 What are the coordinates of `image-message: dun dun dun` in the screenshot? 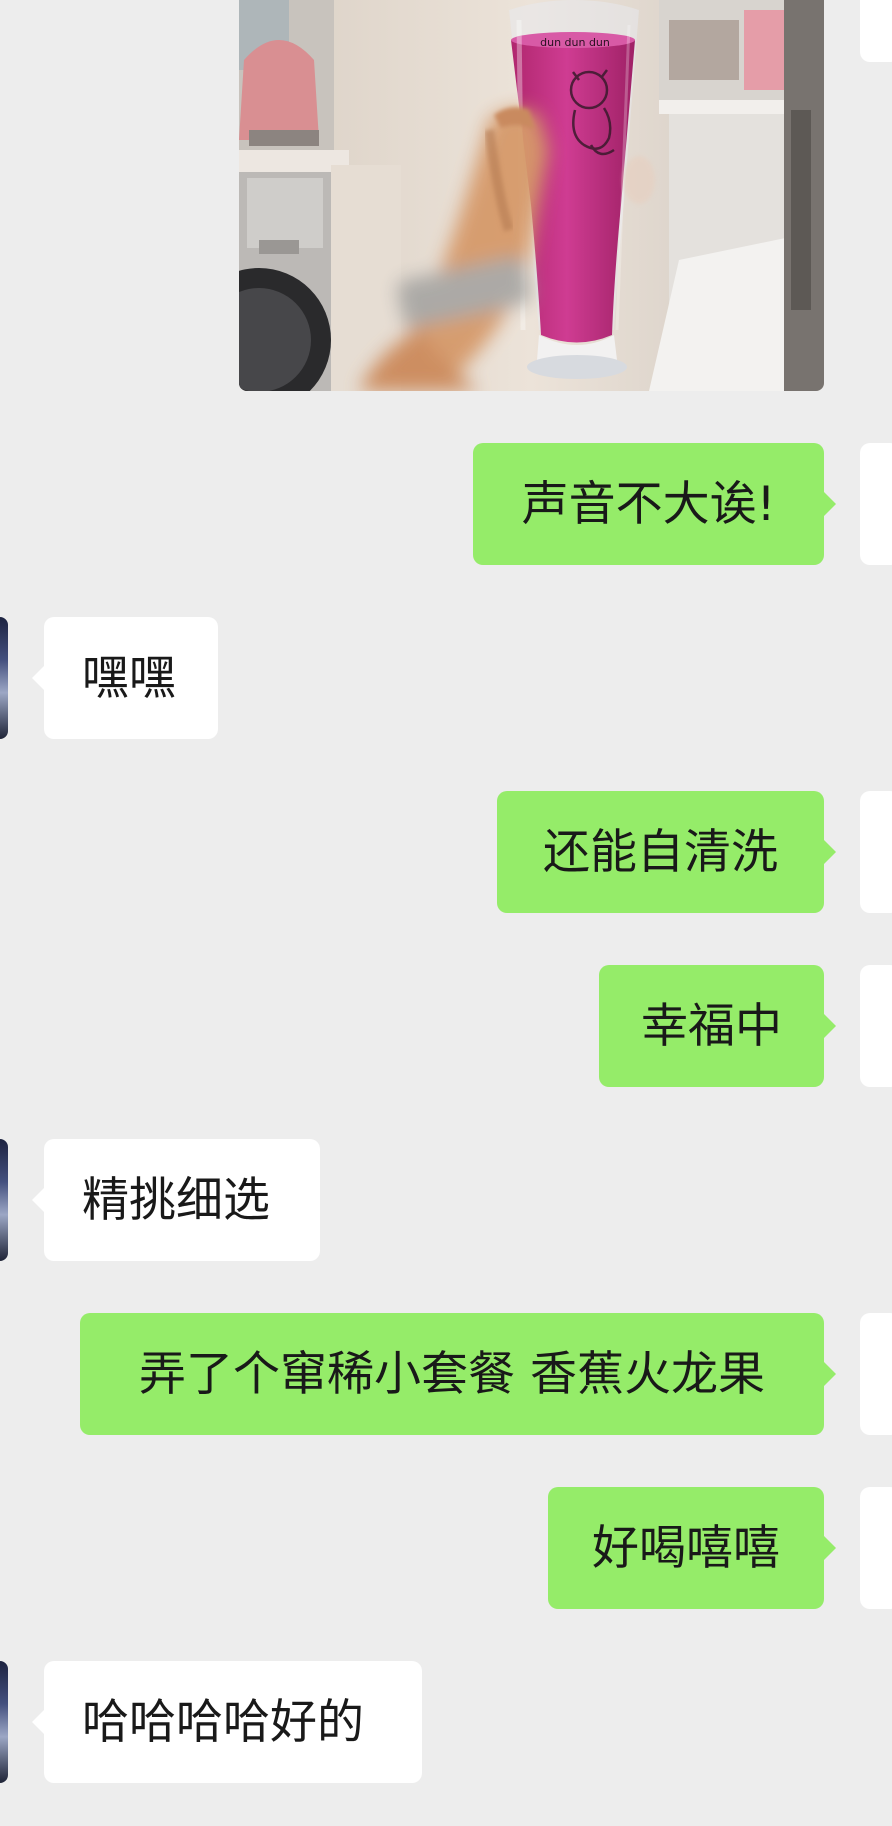 It's located at (531, 195).